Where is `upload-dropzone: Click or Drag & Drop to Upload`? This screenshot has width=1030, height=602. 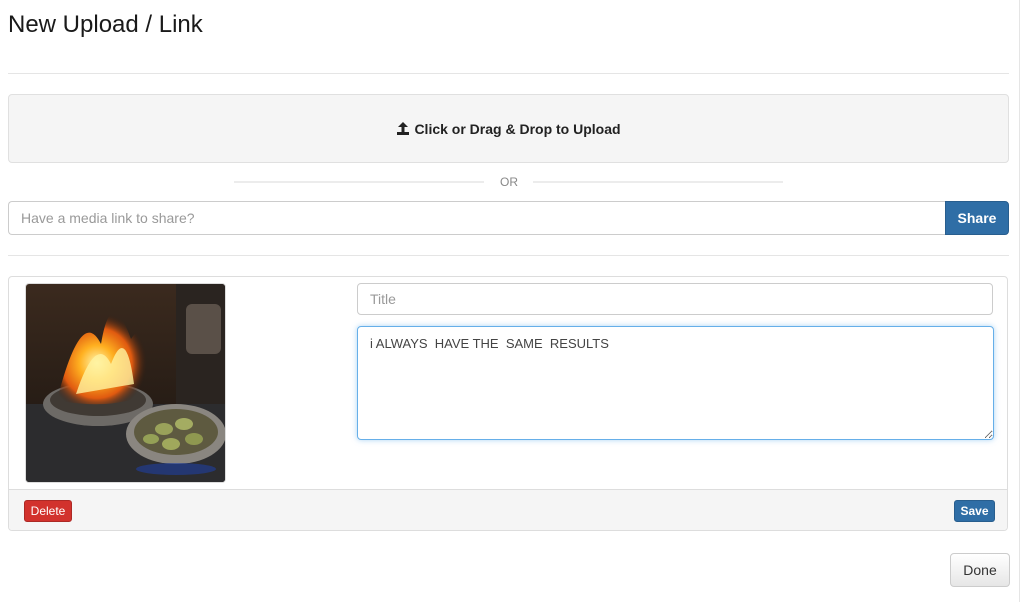 upload-dropzone: Click or Drag & Drop to Upload is located at coordinates (508, 128).